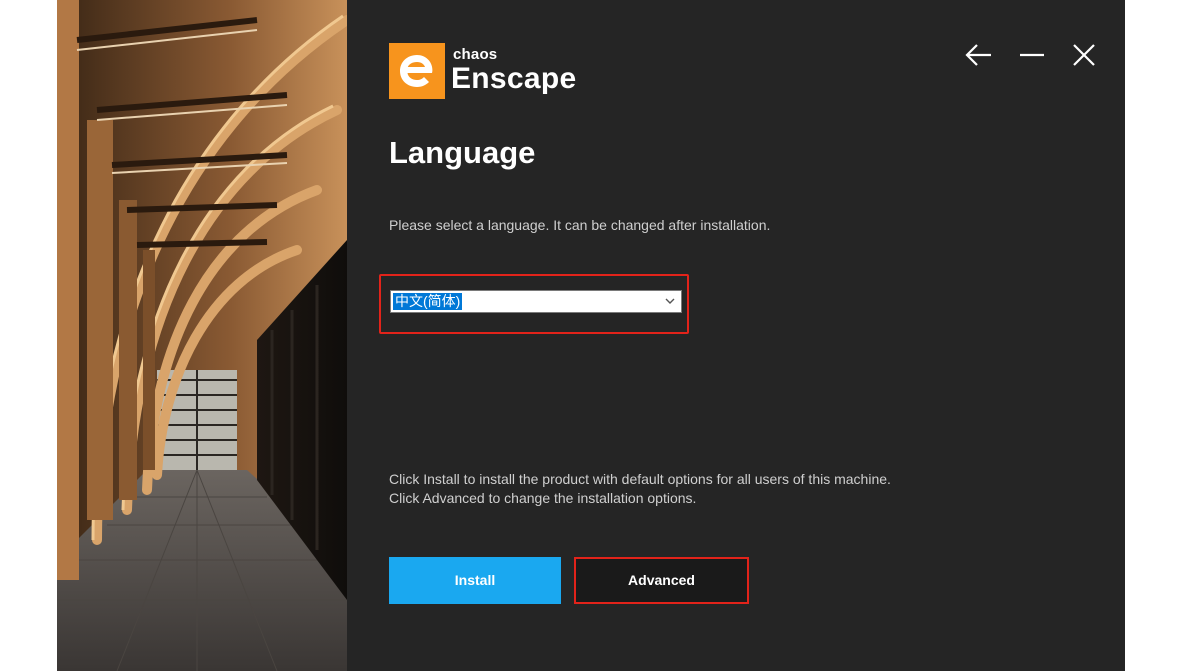 The height and width of the screenshot is (671, 1183). Describe the element at coordinates (475, 580) in the screenshot. I see `install-button: Install` at that location.